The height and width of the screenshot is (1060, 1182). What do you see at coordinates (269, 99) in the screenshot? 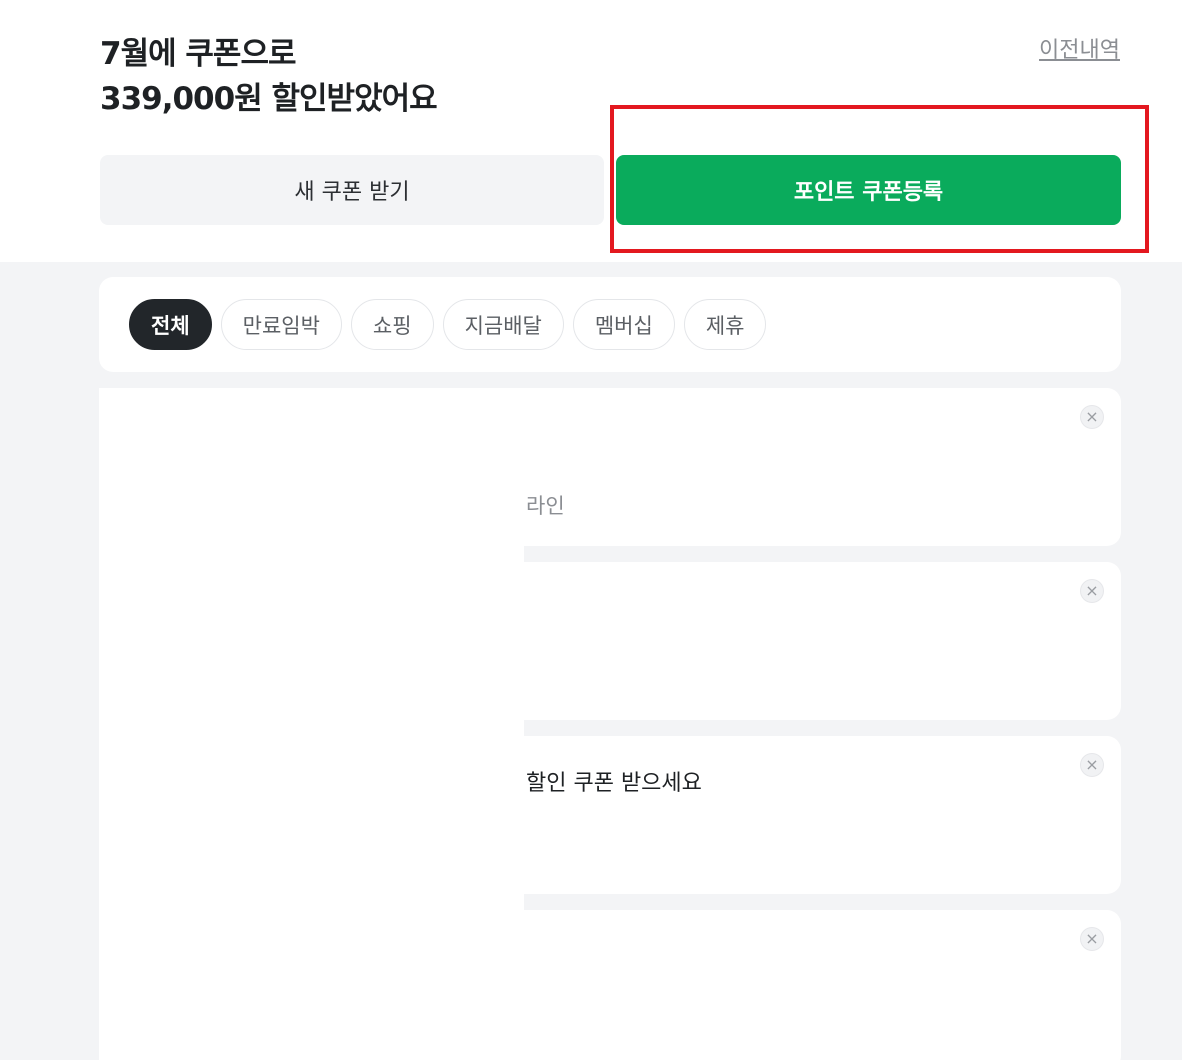
I see `headline-line-2: 339,000원 할인받았어요` at bounding box center [269, 99].